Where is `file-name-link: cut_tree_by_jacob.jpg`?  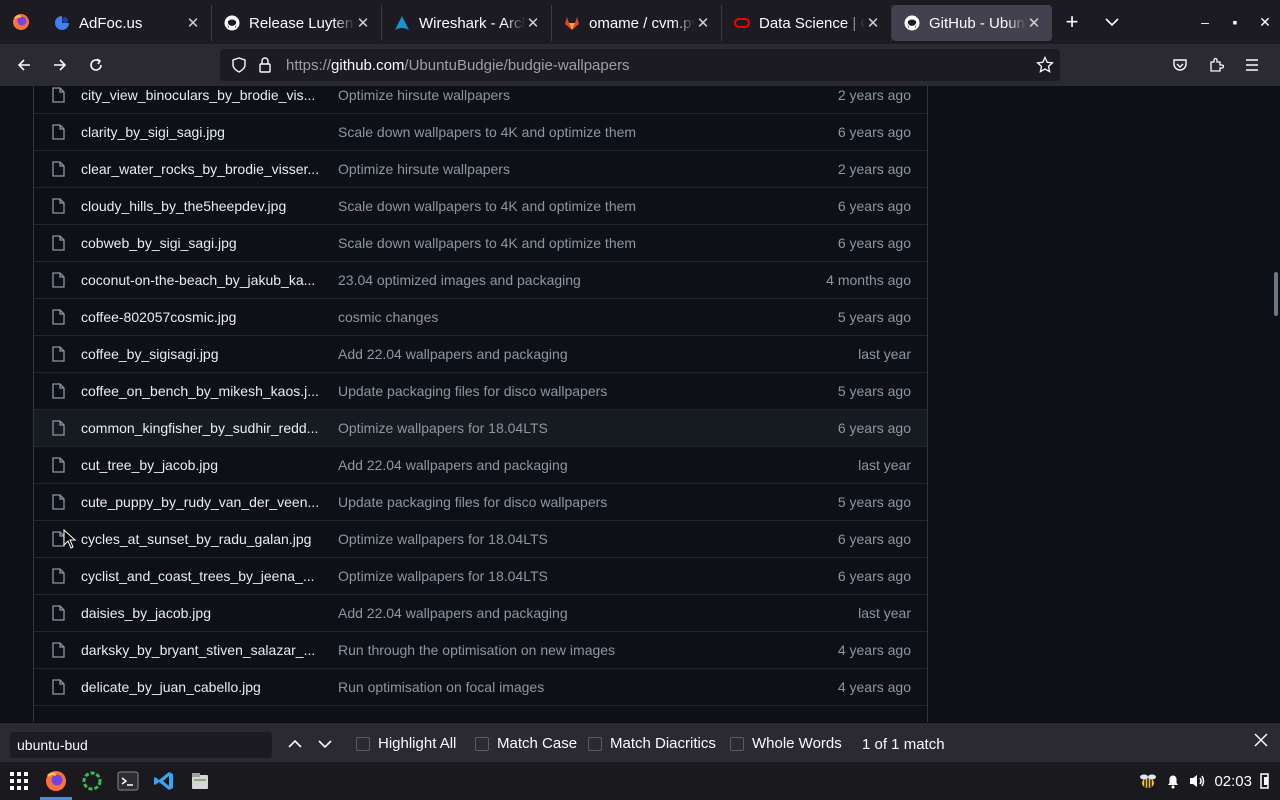 file-name-link: cut_tree_by_jacob.jpg is located at coordinates (202, 465).